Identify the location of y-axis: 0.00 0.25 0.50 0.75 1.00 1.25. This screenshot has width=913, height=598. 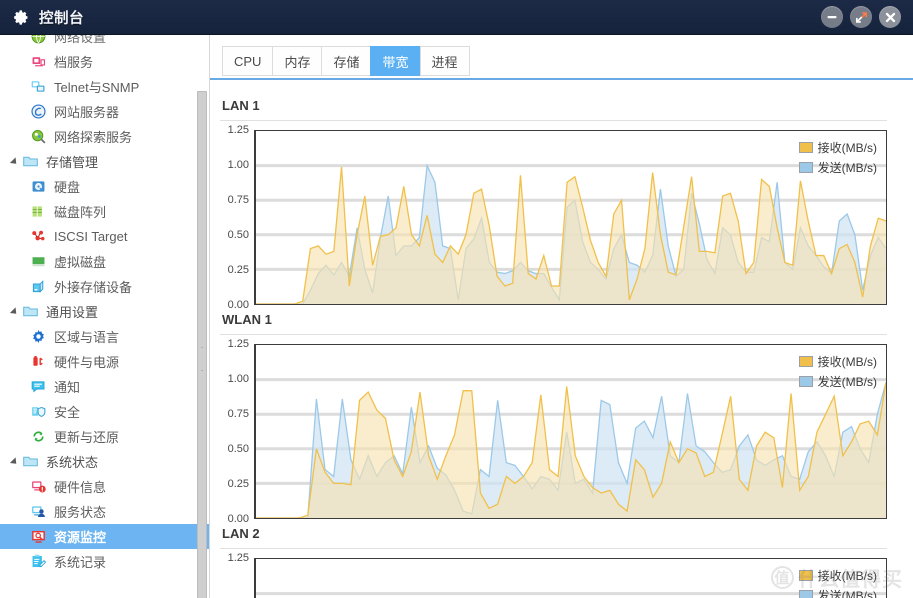
(237, 431).